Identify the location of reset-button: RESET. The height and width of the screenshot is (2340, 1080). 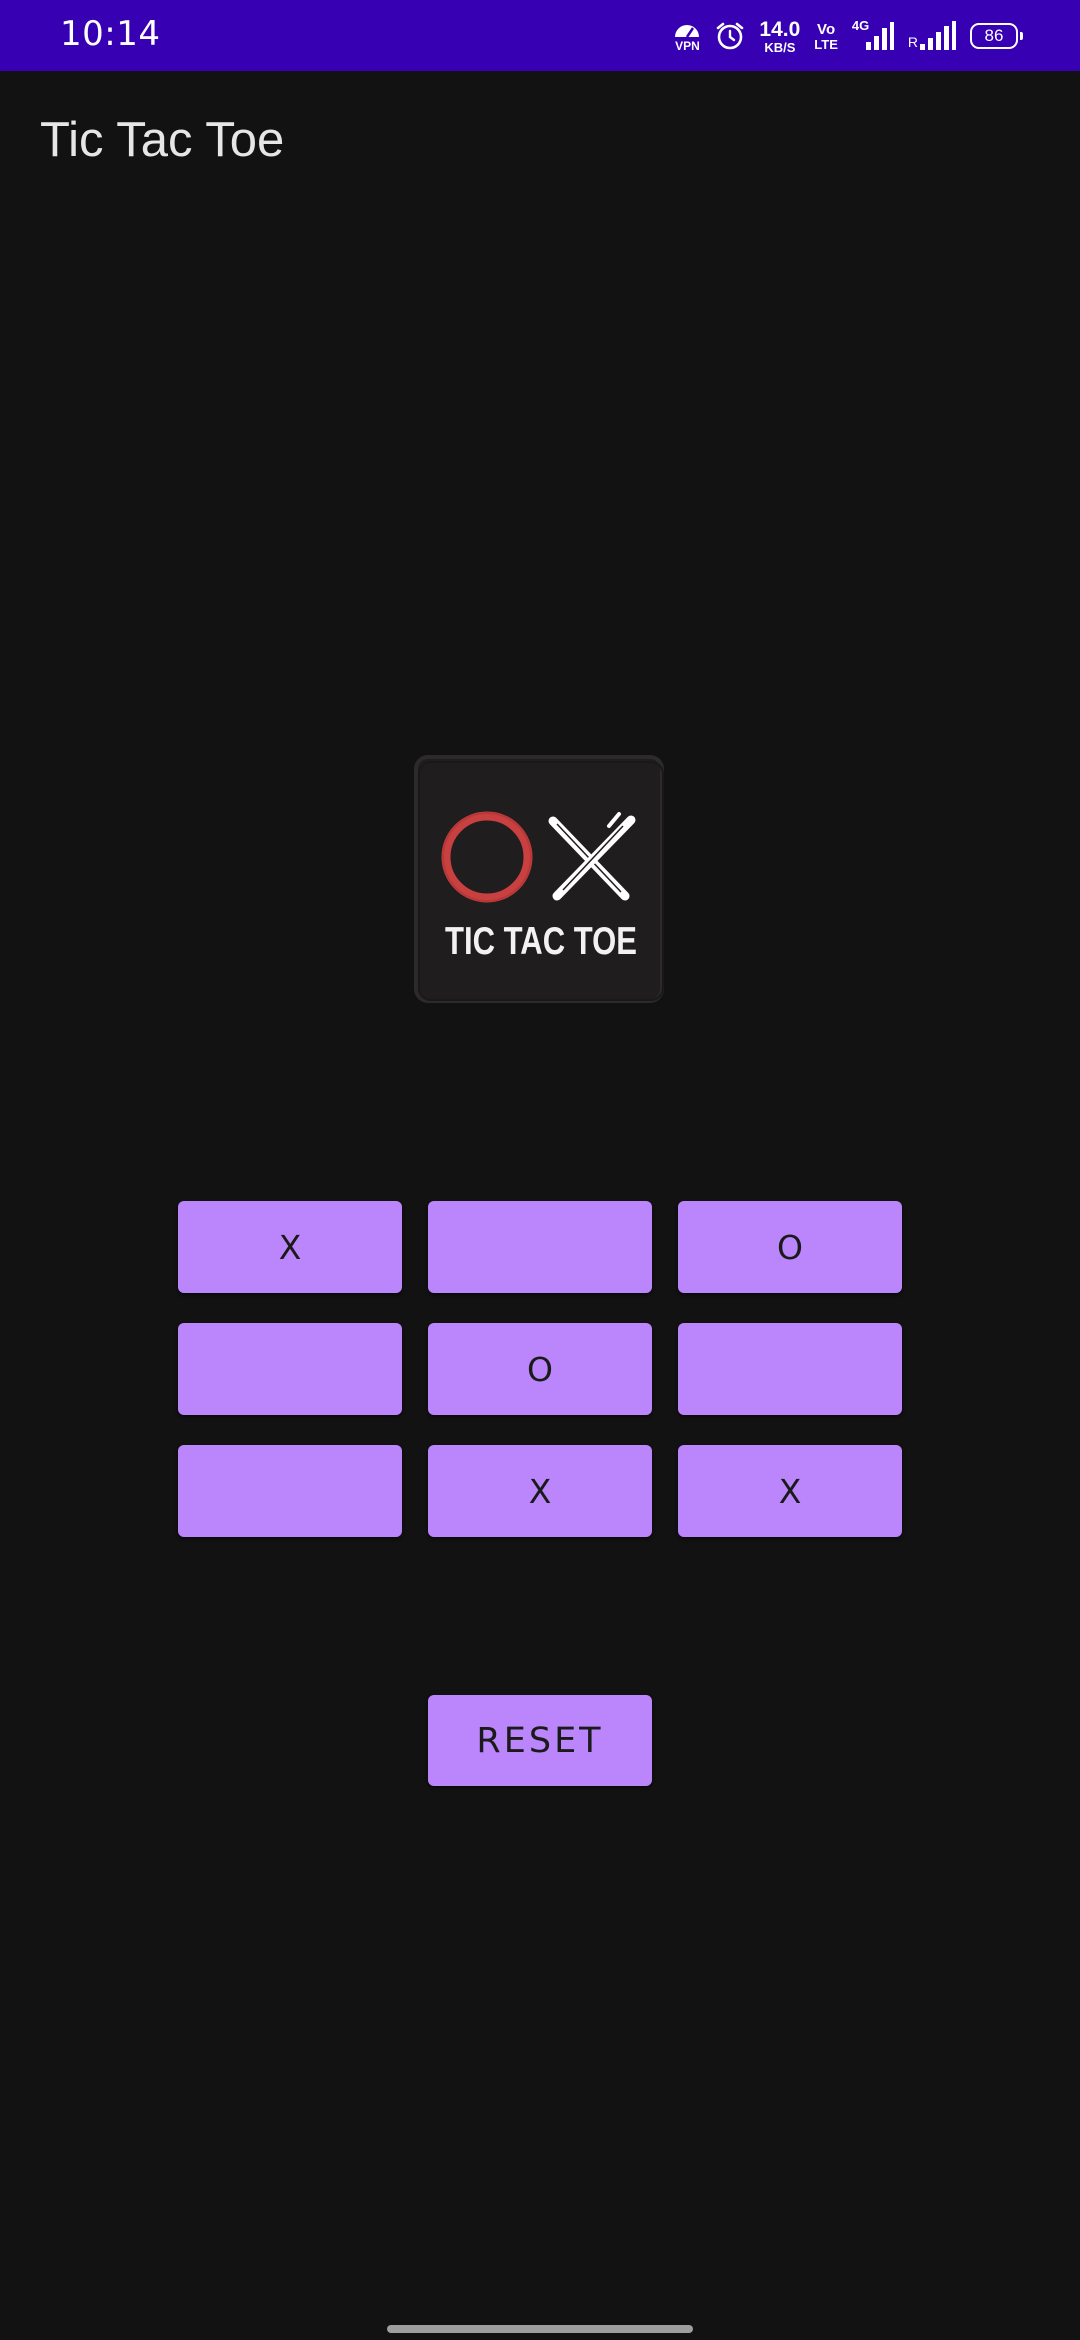
(540, 1740).